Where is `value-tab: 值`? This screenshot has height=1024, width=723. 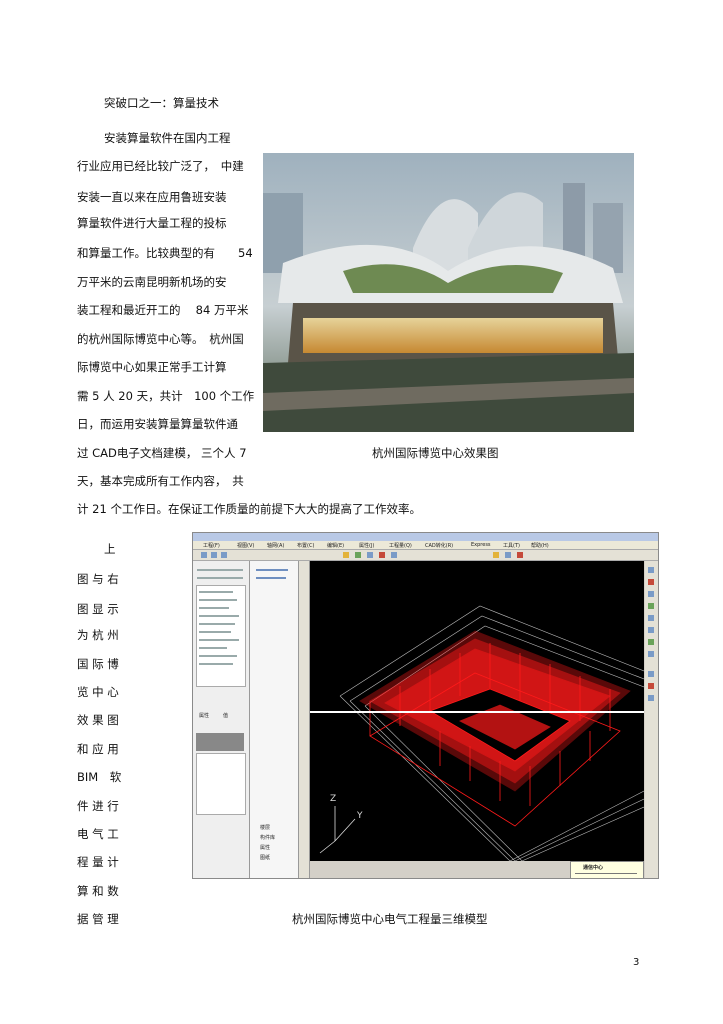 value-tab: 值 is located at coordinates (226, 716).